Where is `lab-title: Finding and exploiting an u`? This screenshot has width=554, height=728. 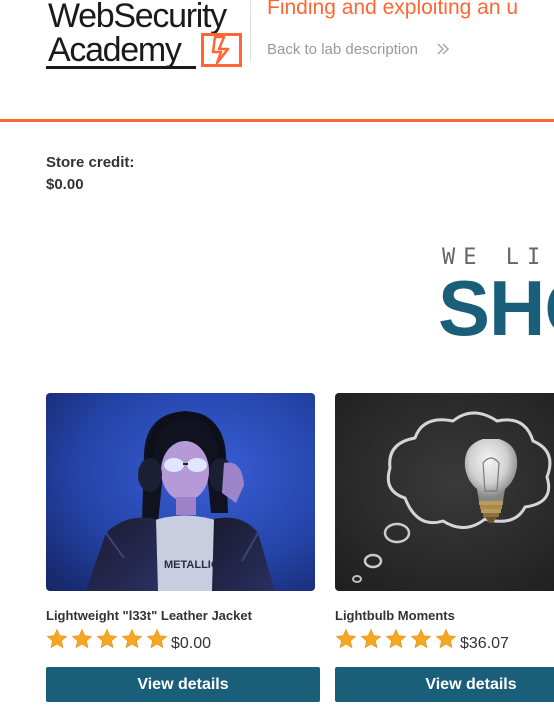
lab-title: Finding and exploiting an u is located at coordinates (393, 9).